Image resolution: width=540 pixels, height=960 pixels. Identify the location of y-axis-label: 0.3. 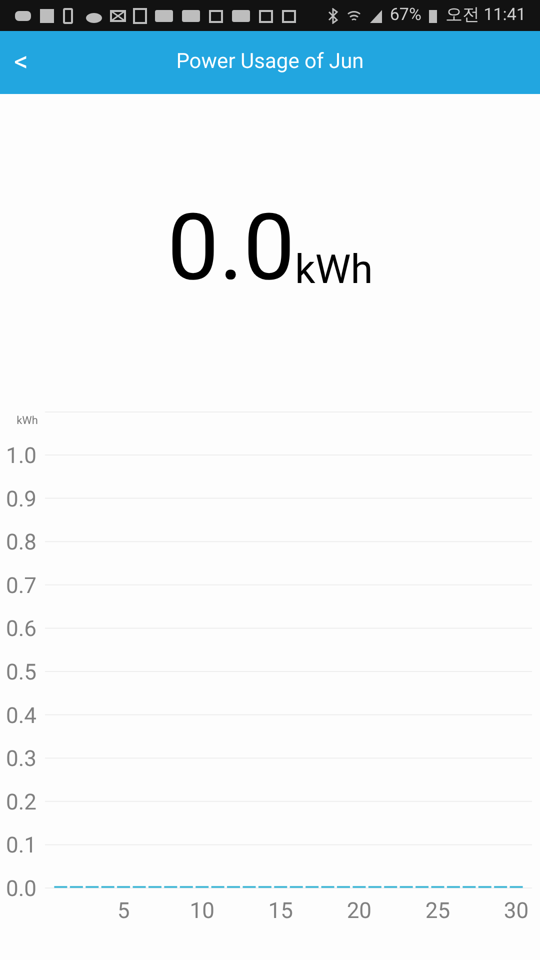
(21, 759).